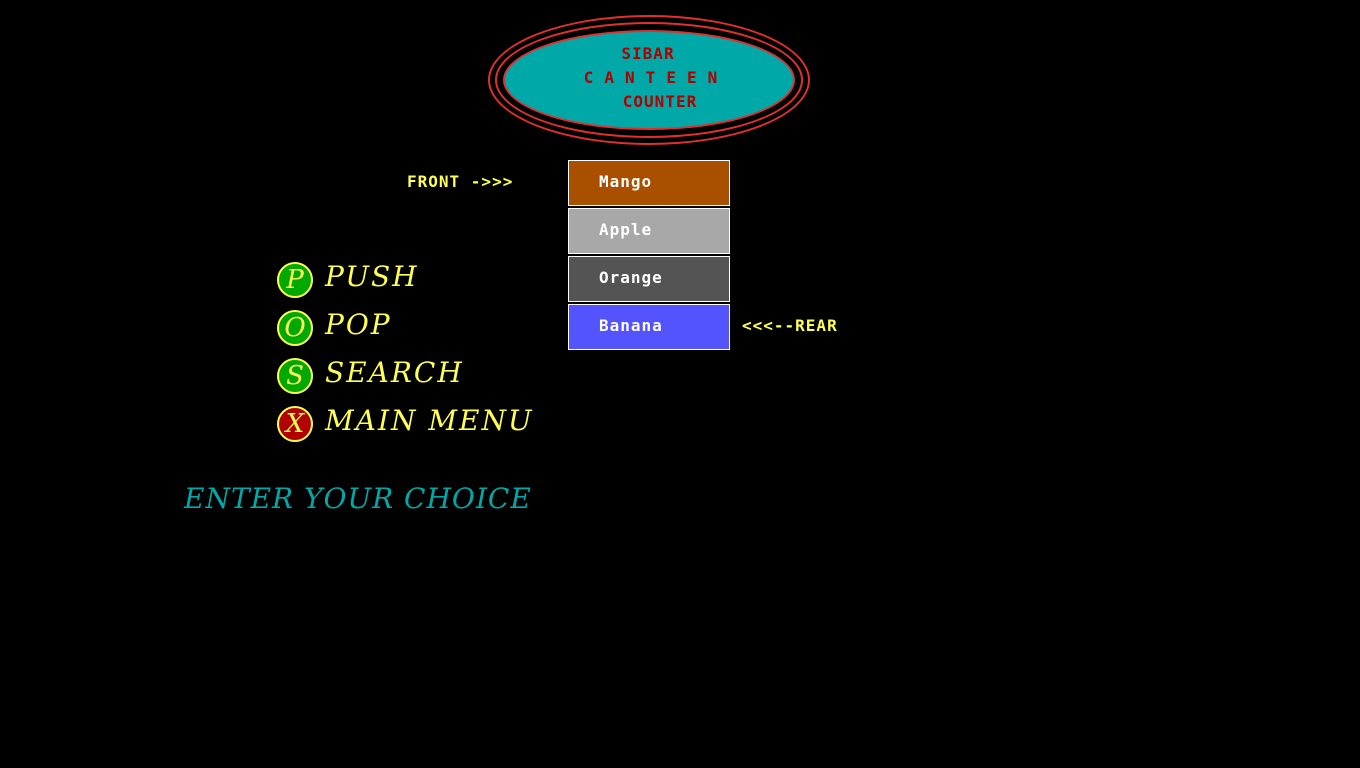 This screenshot has width=1360, height=768. What do you see at coordinates (295, 424) in the screenshot?
I see `main-menu-key-badge: X` at bounding box center [295, 424].